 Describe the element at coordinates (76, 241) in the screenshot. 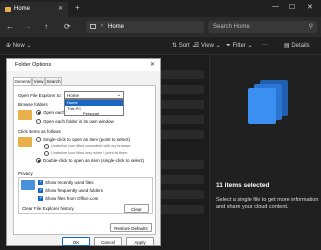

I see `ok-button: OK` at that location.